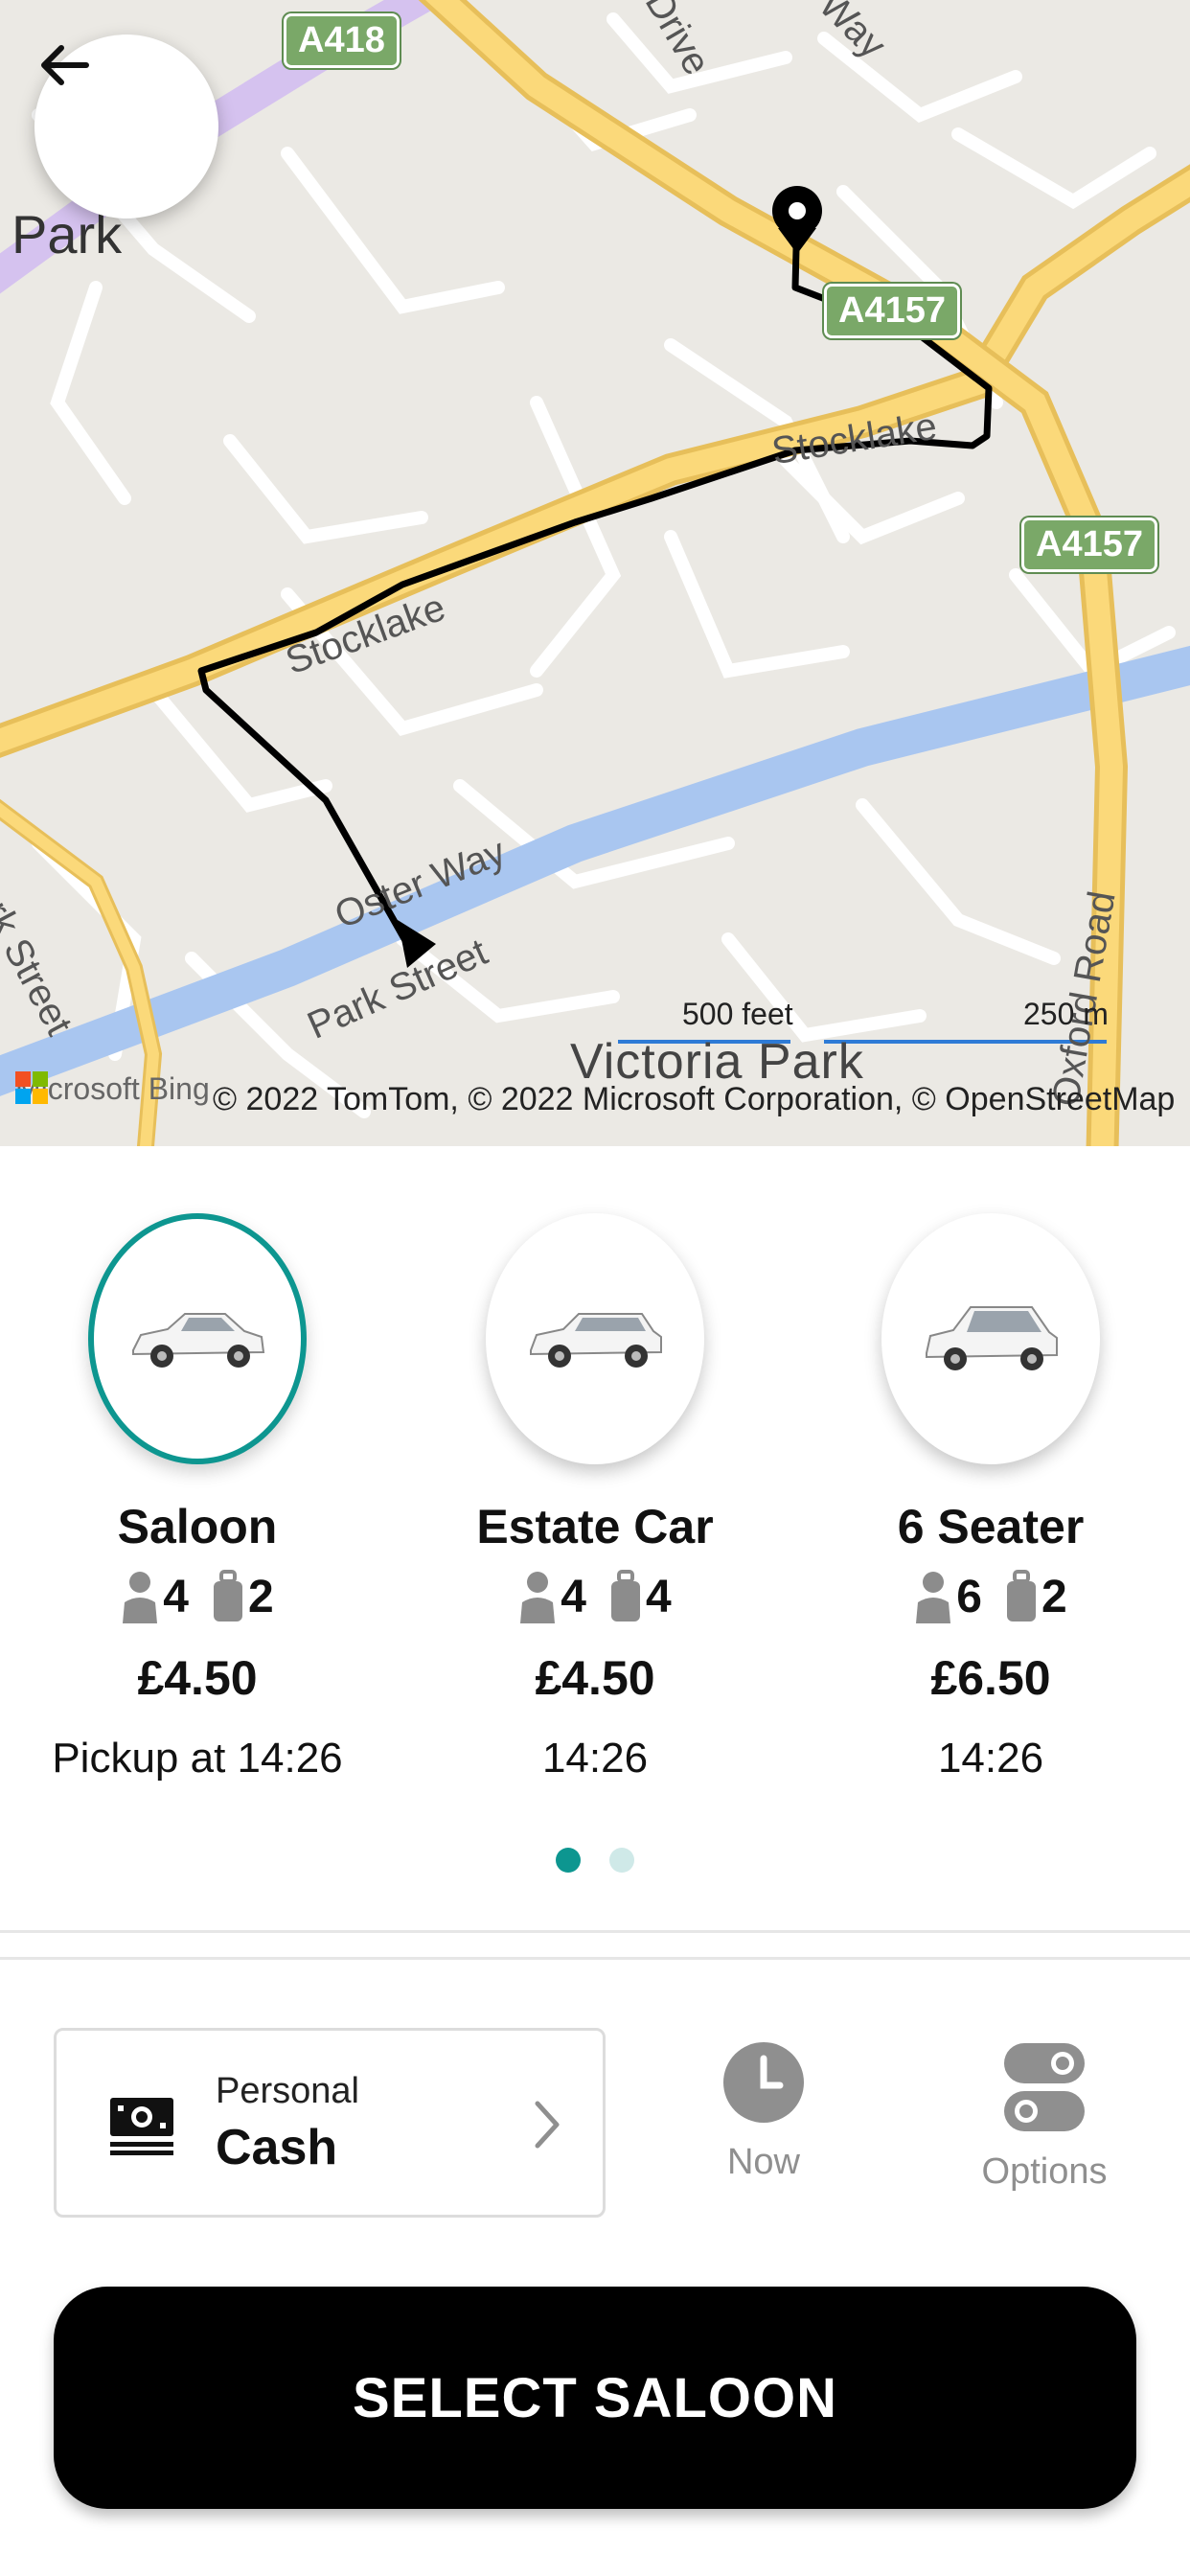 The width and height of the screenshot is (1190, 2576). What do you see at coordinates (198, 1497) in the screenshot?
I see `vehicle-option-saloon: Saloon 4 2 £4.50 Pickup at 14:26` at bounding box center [198, 1497].